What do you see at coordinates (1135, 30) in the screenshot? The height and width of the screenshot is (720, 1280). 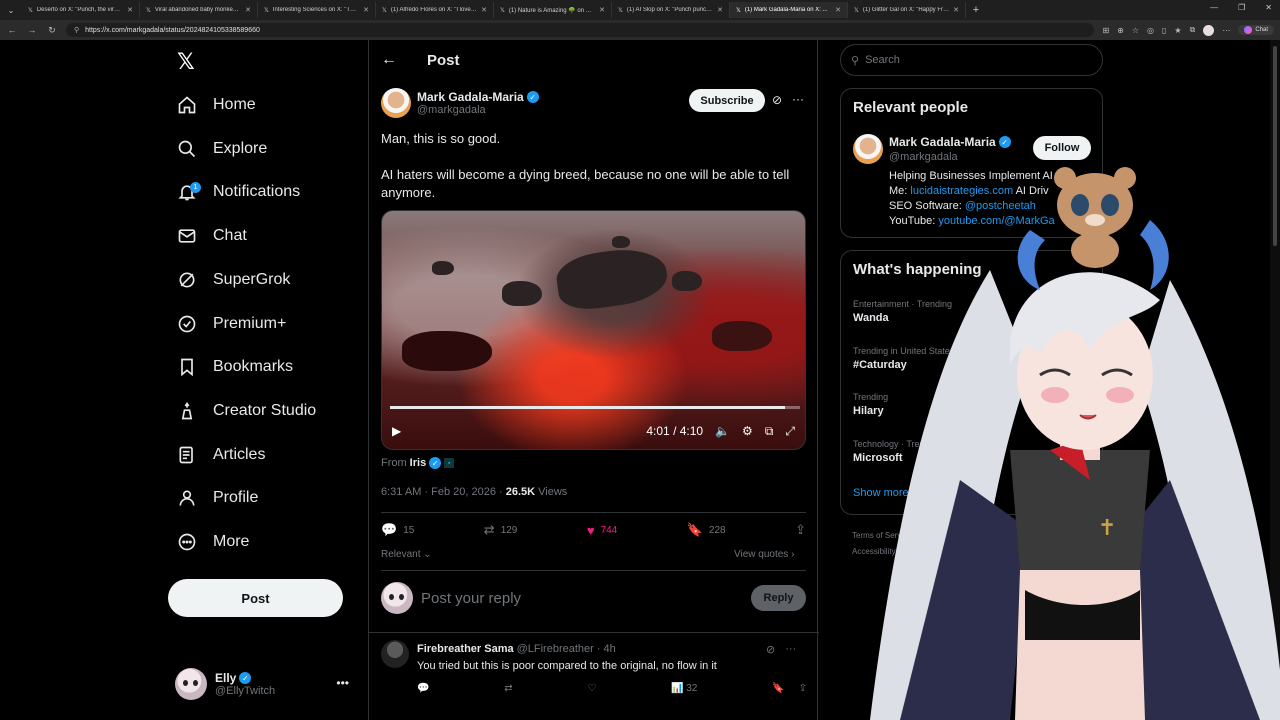 I see `star-icon: ☆` at bounding box center [1135, 30].